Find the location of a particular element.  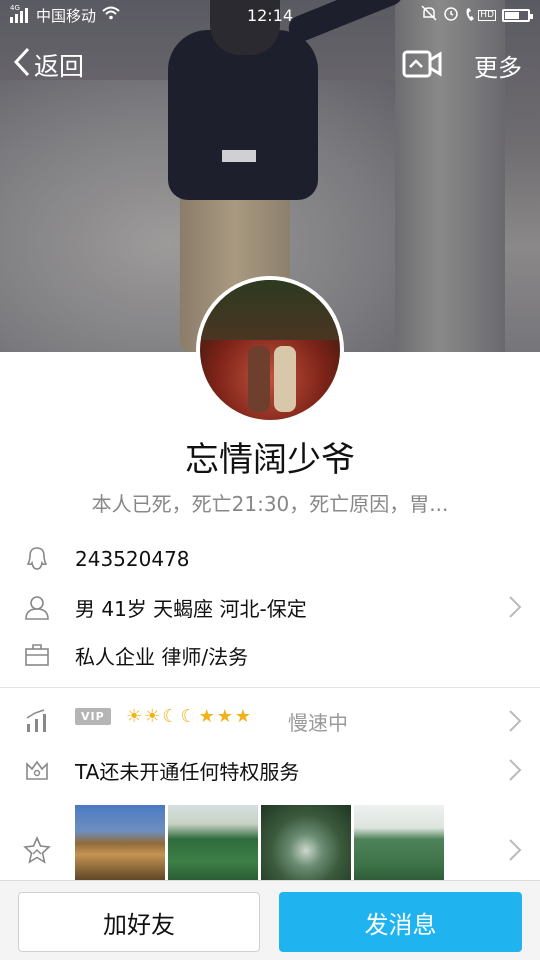

penguin-icon is located at coordinates (37, 559).